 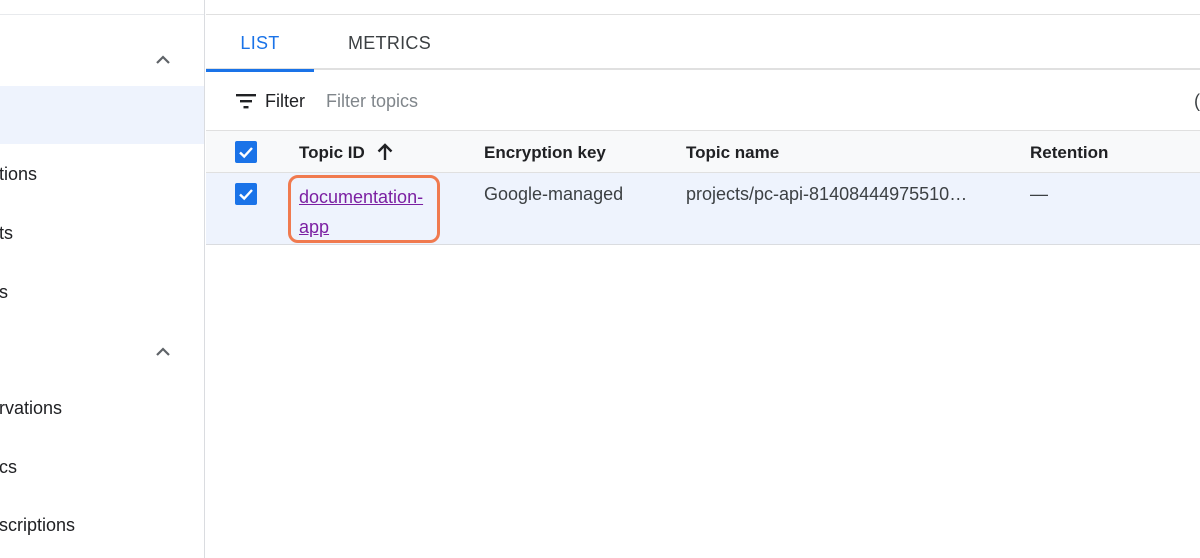 I want to click on column-header-encryption-key: Encryption key, so click(x=545, y=153).